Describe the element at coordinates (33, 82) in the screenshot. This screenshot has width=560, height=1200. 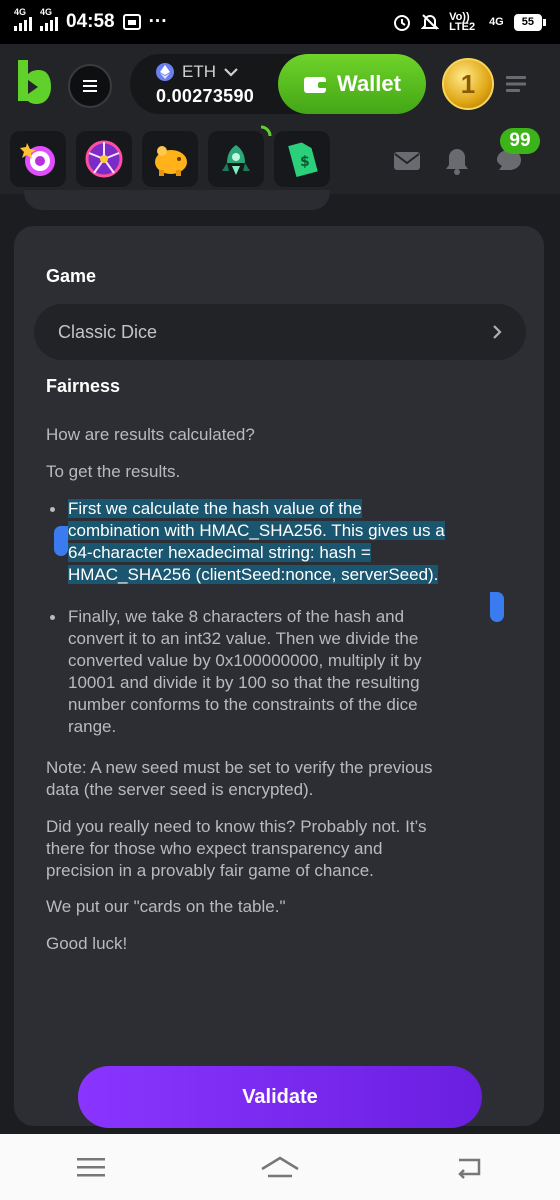
I see `app-logo` at that location.